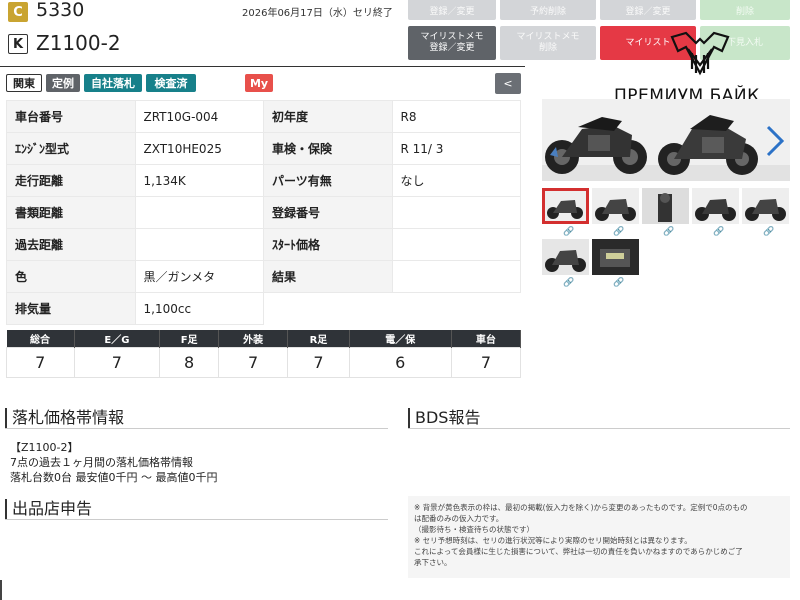 This screenshot has width=800, height=600. Describe the element at coordinates (18, 44) in the screenshot. I see `maker-badge: K` at that location.